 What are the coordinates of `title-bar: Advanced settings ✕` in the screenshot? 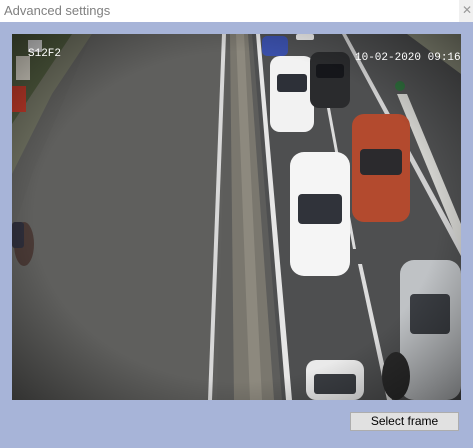 It's located at (236, 11).